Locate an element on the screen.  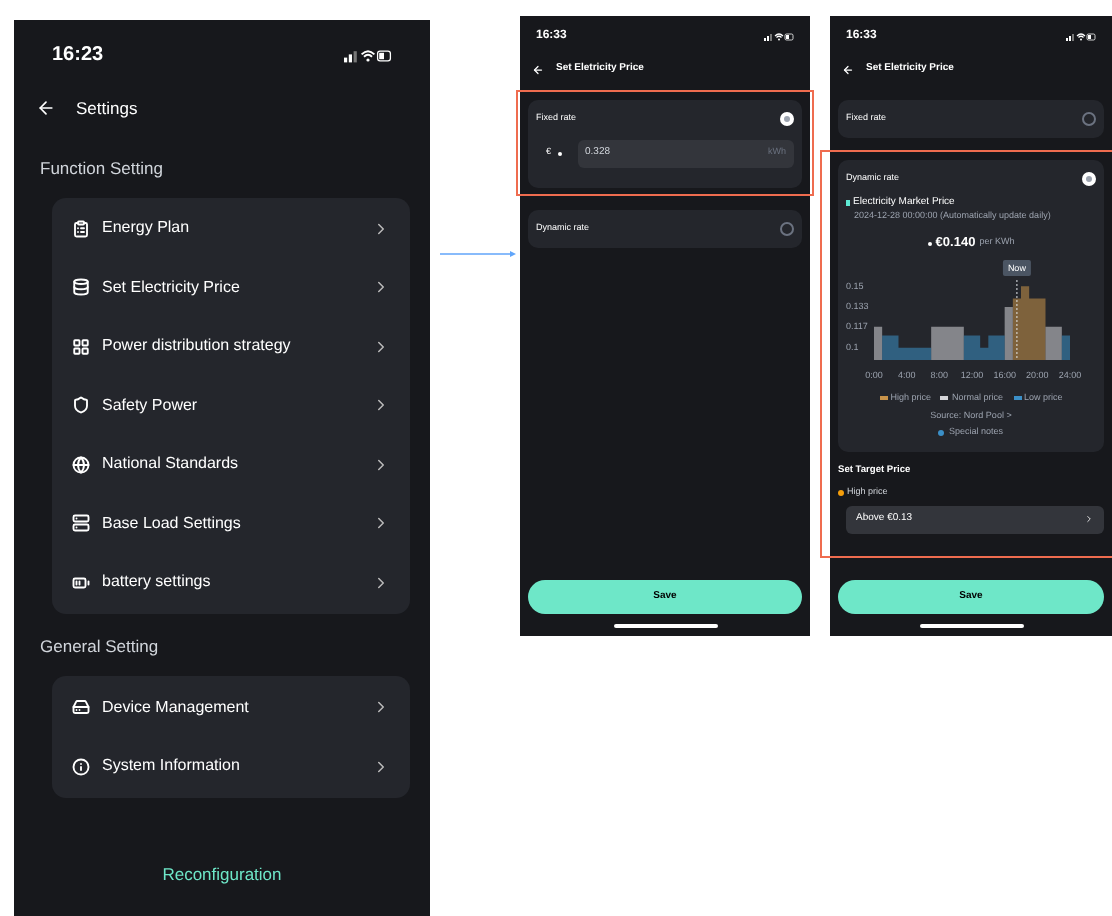
settings-item: System Information is located at coordinates (231, 766).